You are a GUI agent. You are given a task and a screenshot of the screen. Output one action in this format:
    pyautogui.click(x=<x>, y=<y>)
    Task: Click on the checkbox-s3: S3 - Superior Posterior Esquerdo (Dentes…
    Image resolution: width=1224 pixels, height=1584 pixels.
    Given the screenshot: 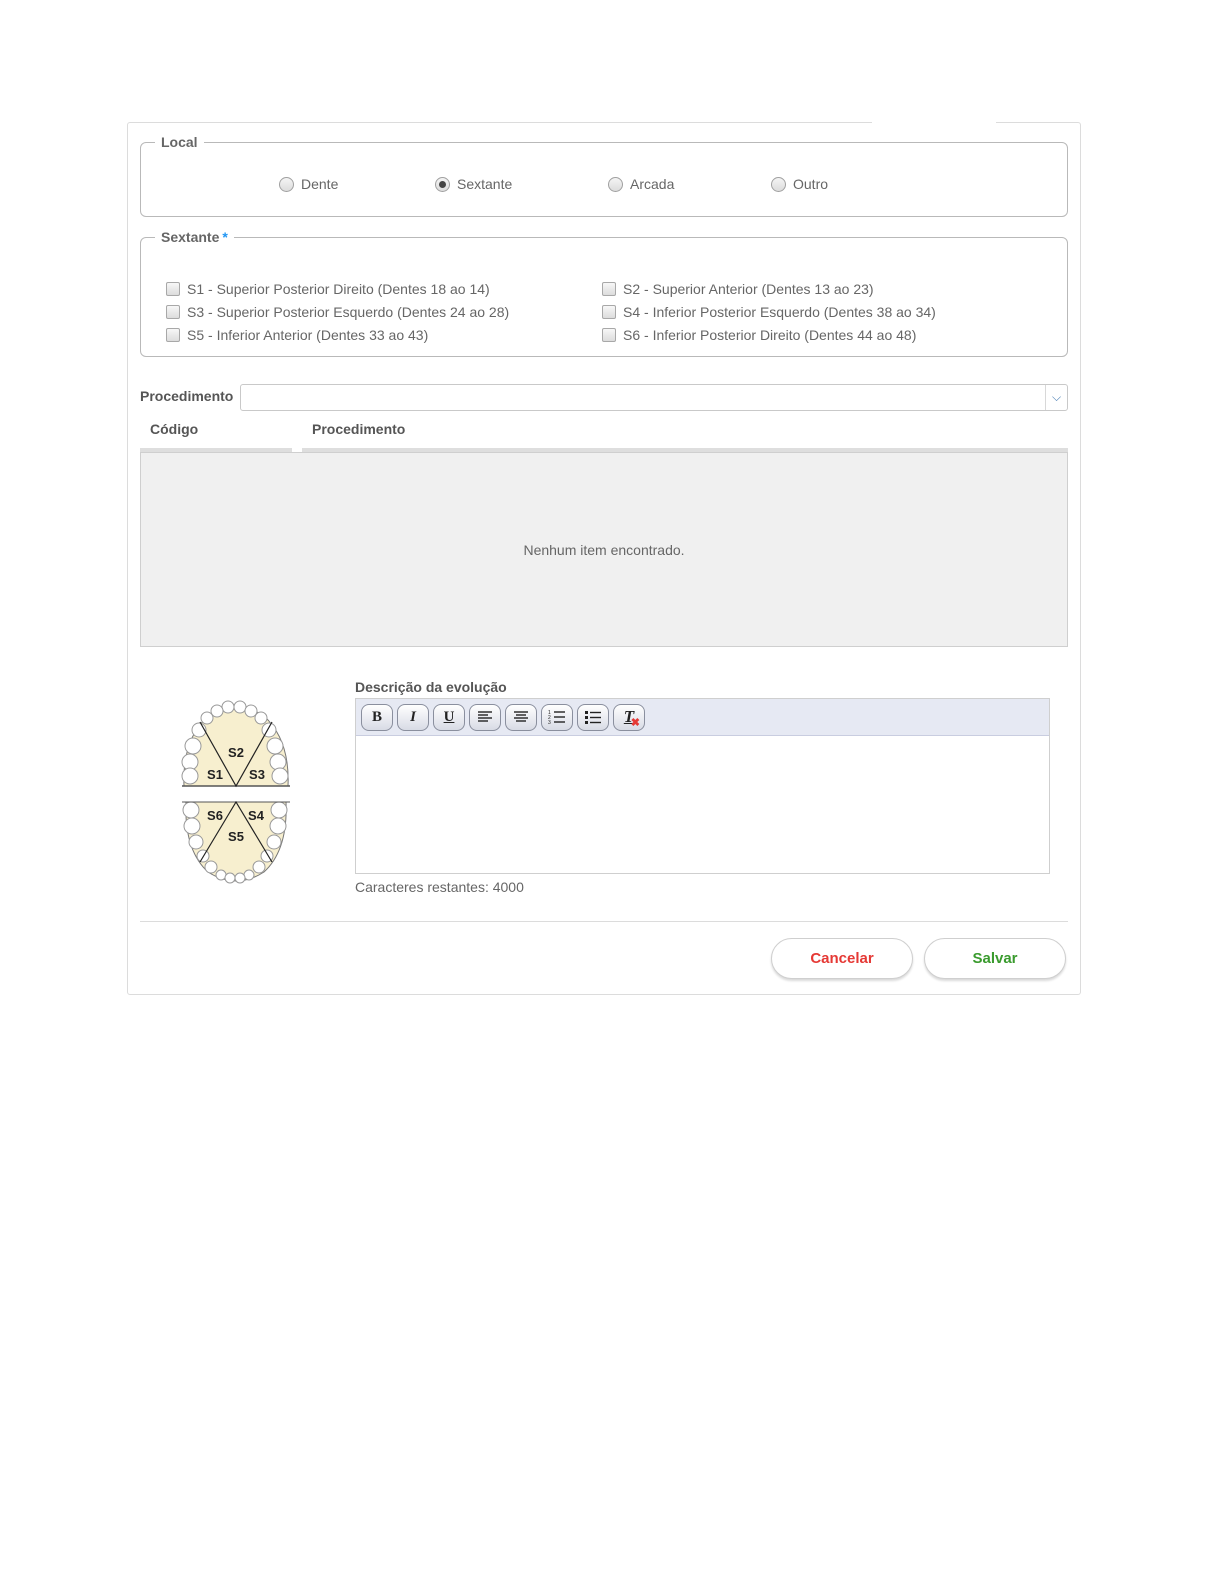 What is the action you would take?
    pyautogui.click(x=337, y=312)
    